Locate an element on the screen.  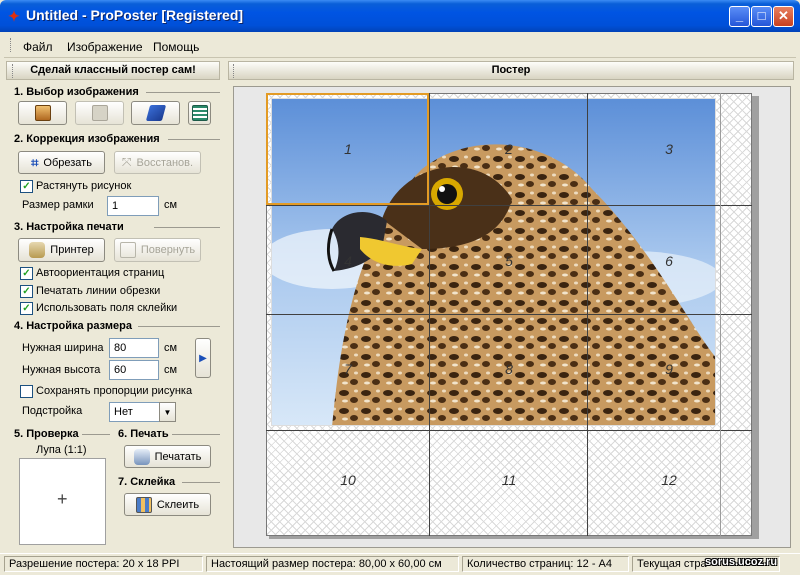
selected-page-highlight is located at coordinates (347, 149).